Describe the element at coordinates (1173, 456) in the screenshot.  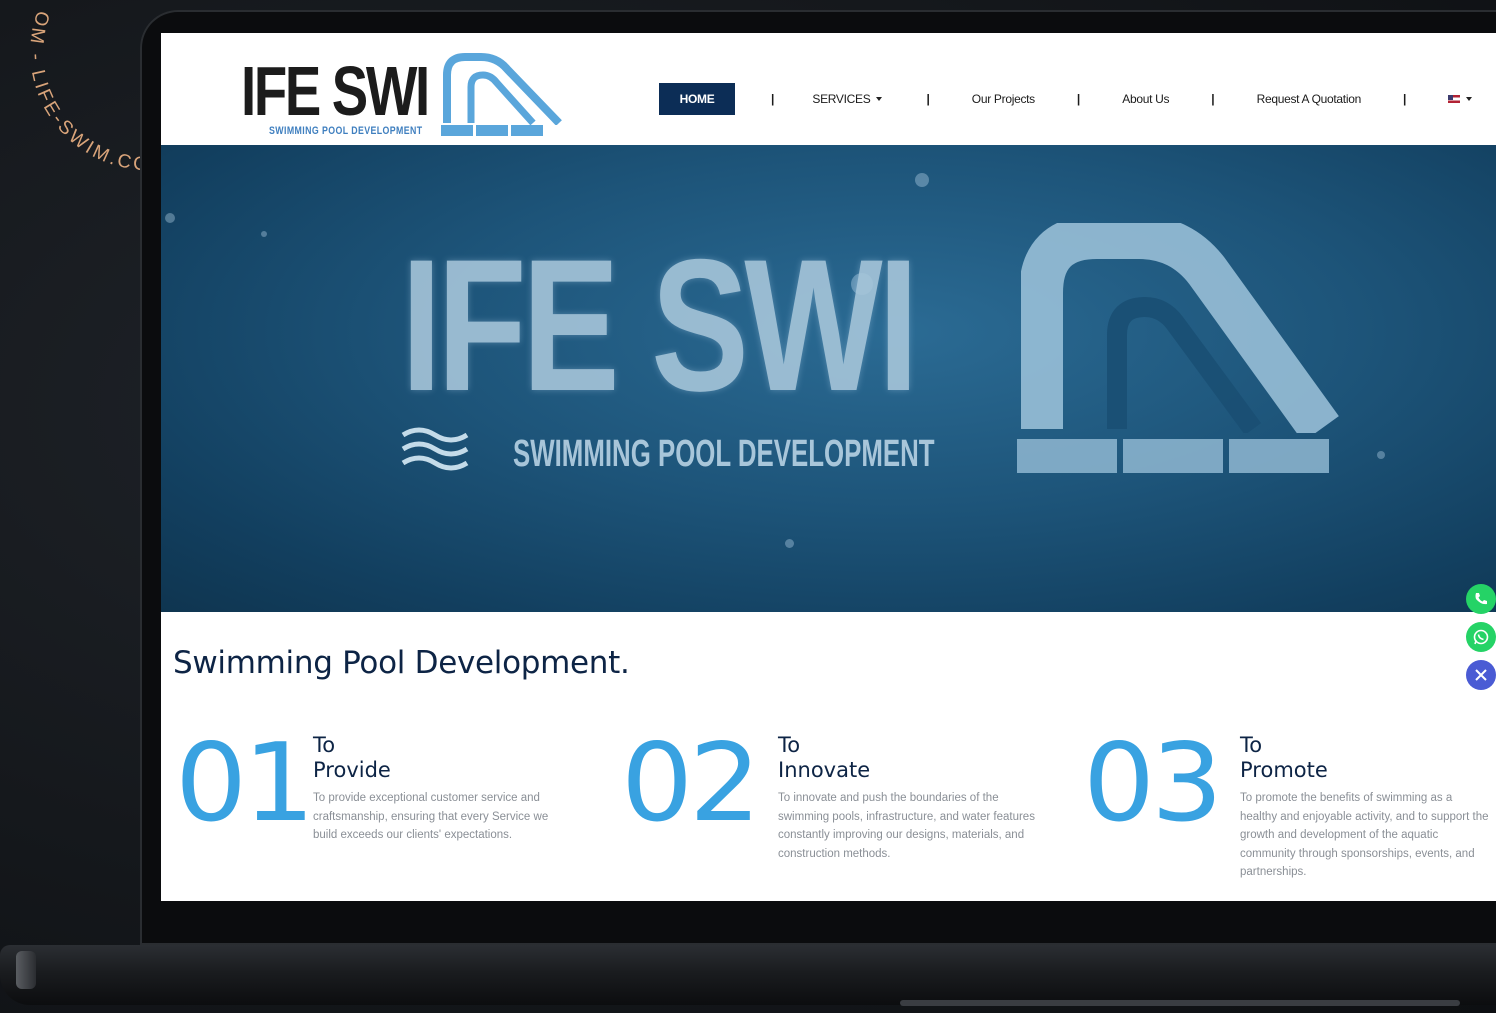
I see `hero-blocks` at that location.